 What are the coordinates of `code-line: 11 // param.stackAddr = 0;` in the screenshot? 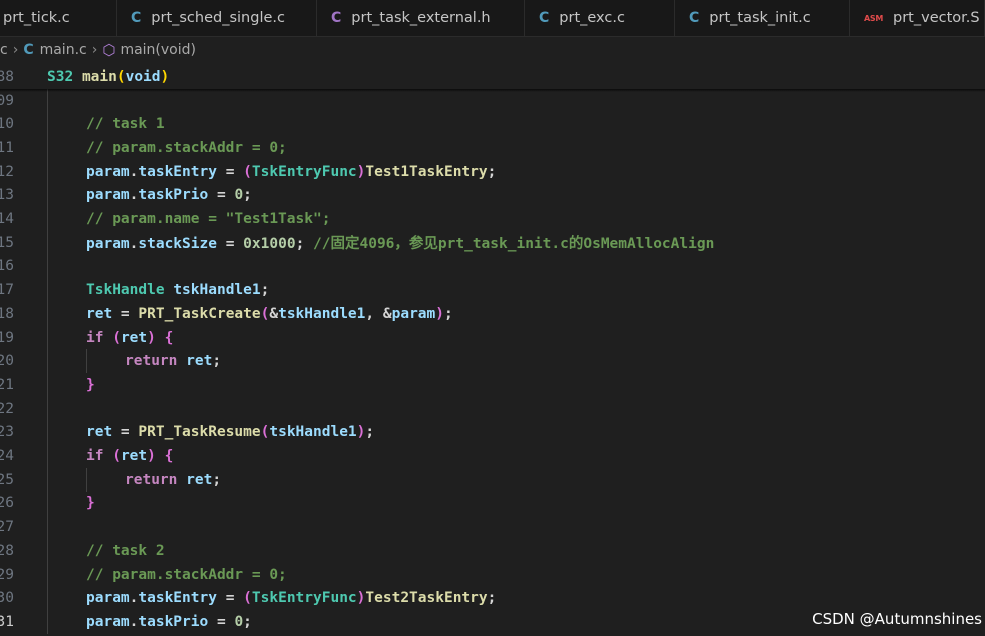 It's located at (492, 148).